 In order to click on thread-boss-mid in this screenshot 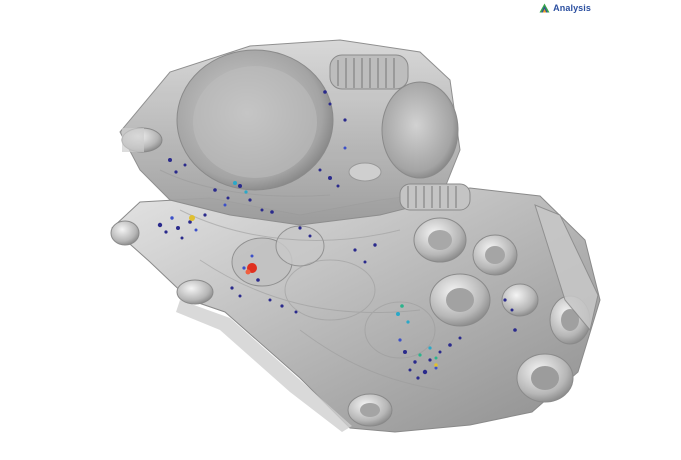, I will do `click(435, 197)`.